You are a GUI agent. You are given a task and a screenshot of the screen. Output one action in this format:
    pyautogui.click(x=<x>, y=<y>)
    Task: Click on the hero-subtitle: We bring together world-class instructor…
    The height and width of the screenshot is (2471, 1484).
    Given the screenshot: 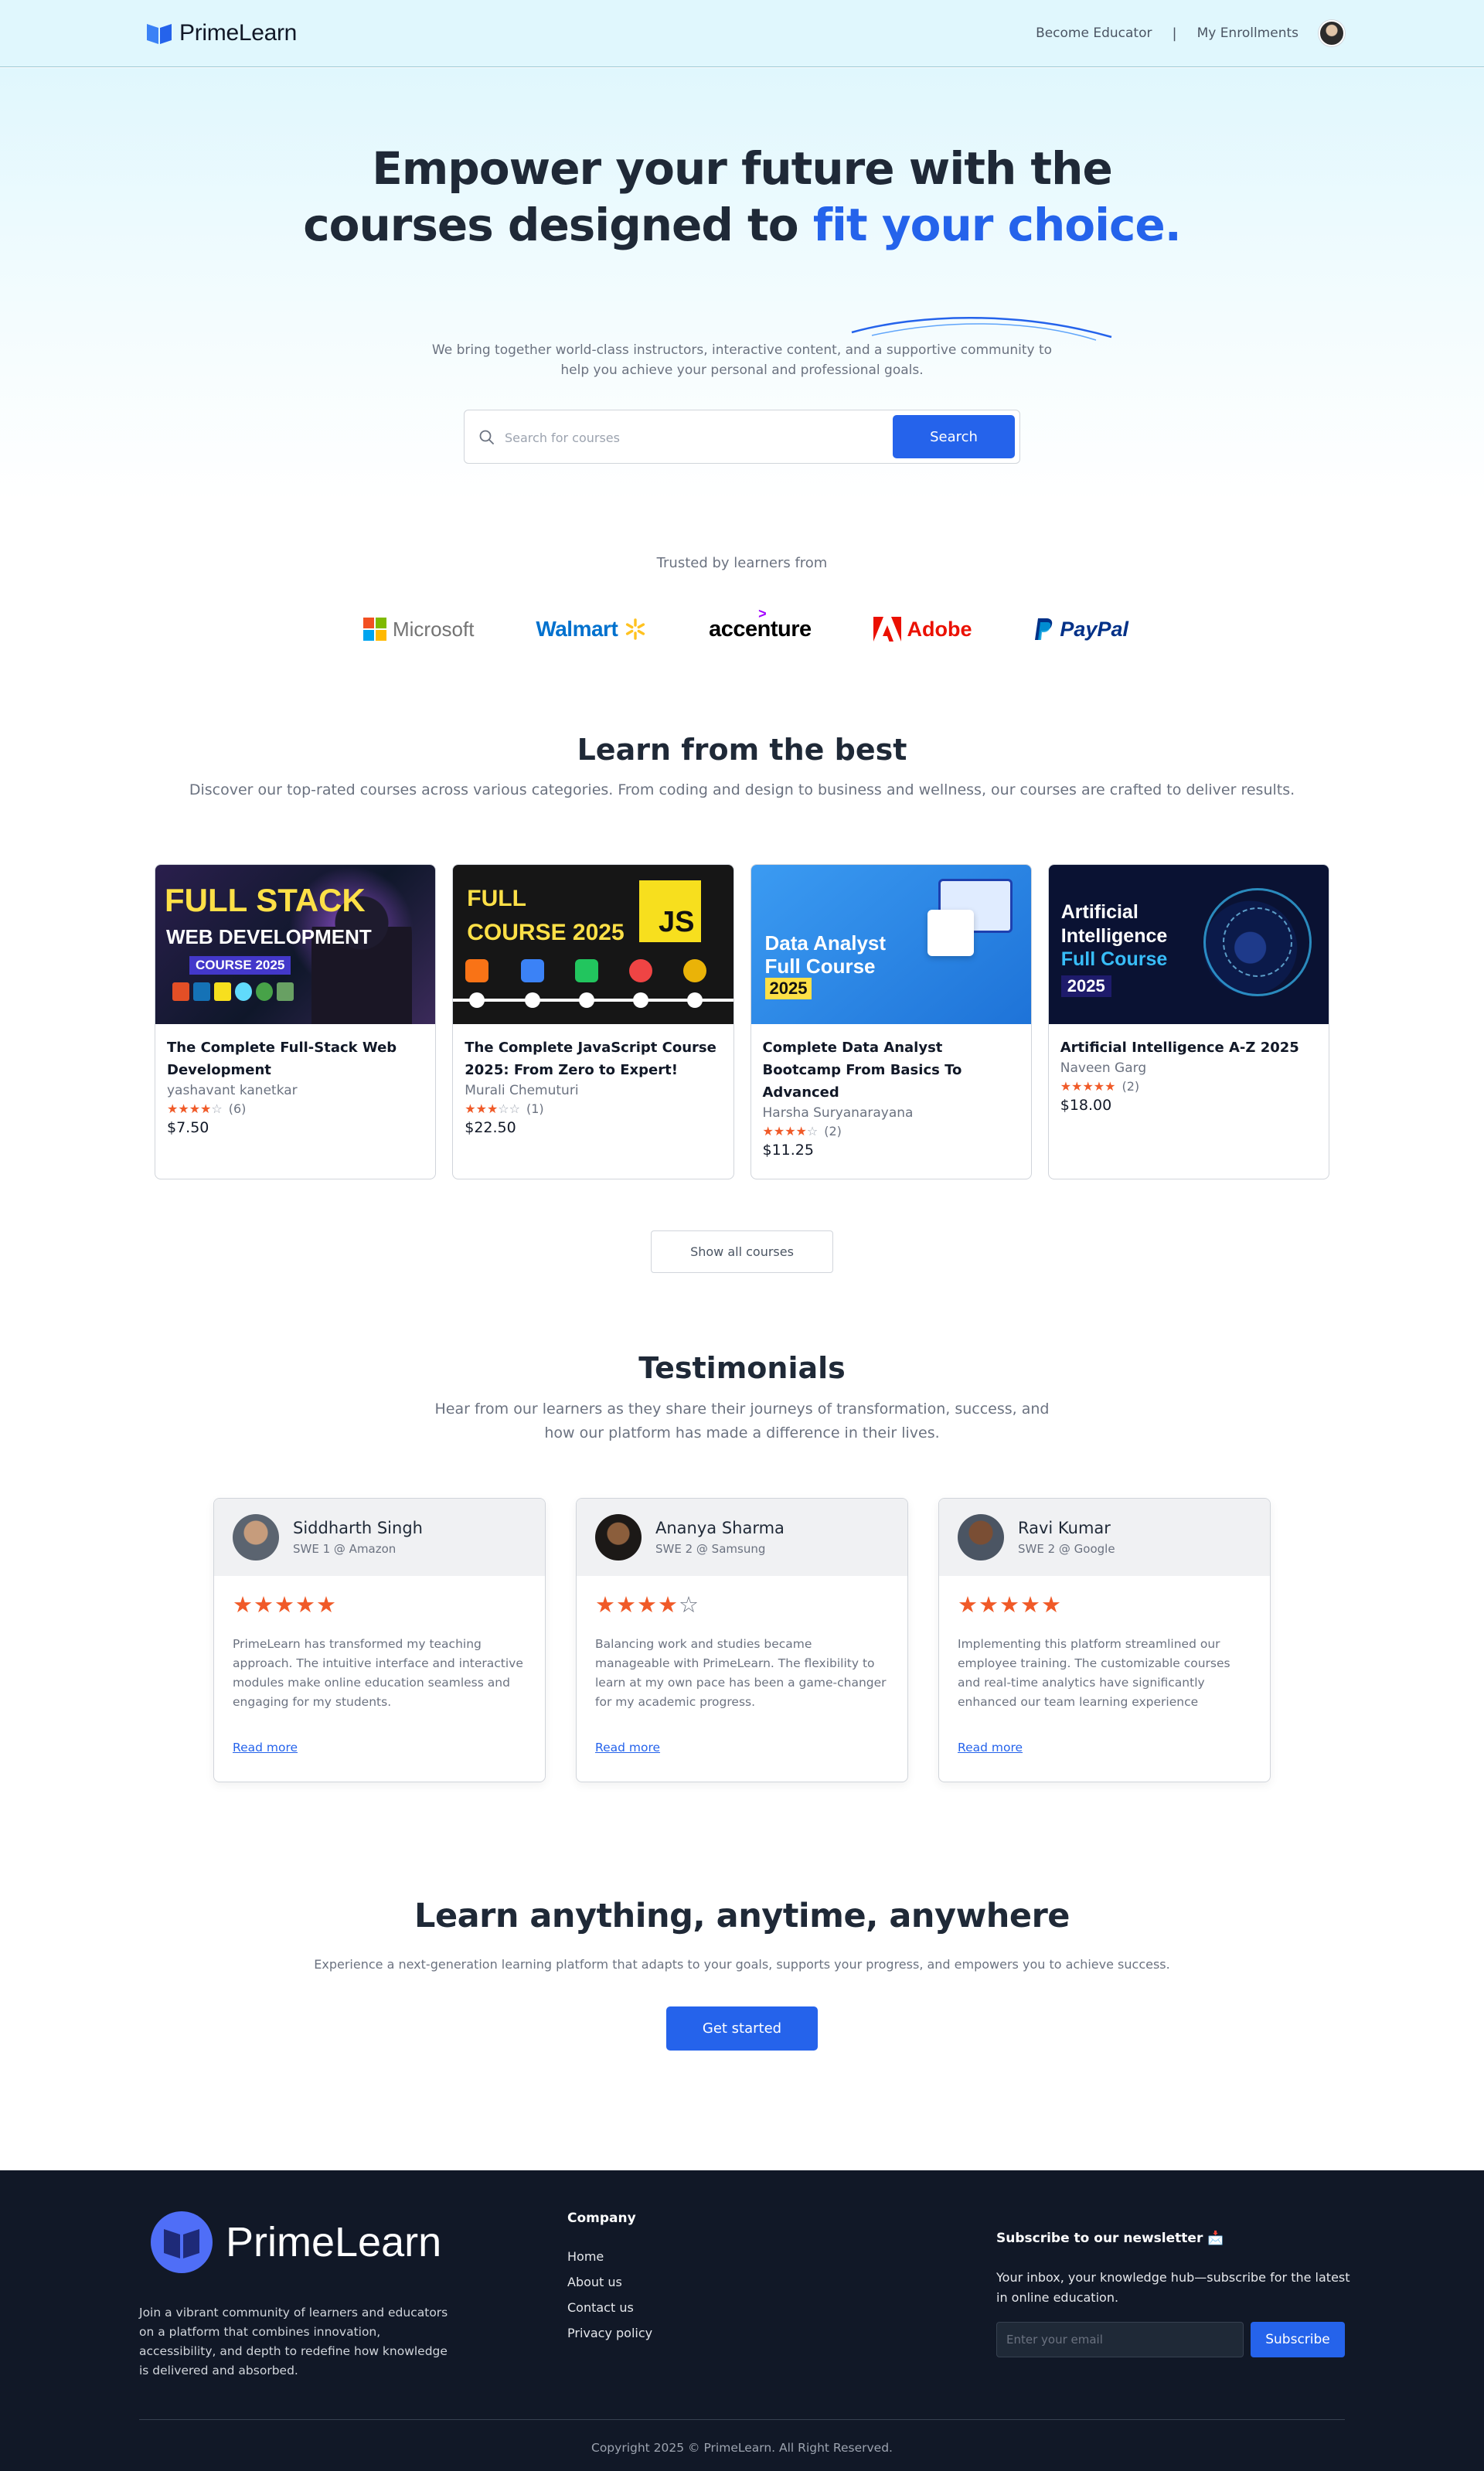 What is the action you would take?
    pyautogui.click(x=742, y=360)
    